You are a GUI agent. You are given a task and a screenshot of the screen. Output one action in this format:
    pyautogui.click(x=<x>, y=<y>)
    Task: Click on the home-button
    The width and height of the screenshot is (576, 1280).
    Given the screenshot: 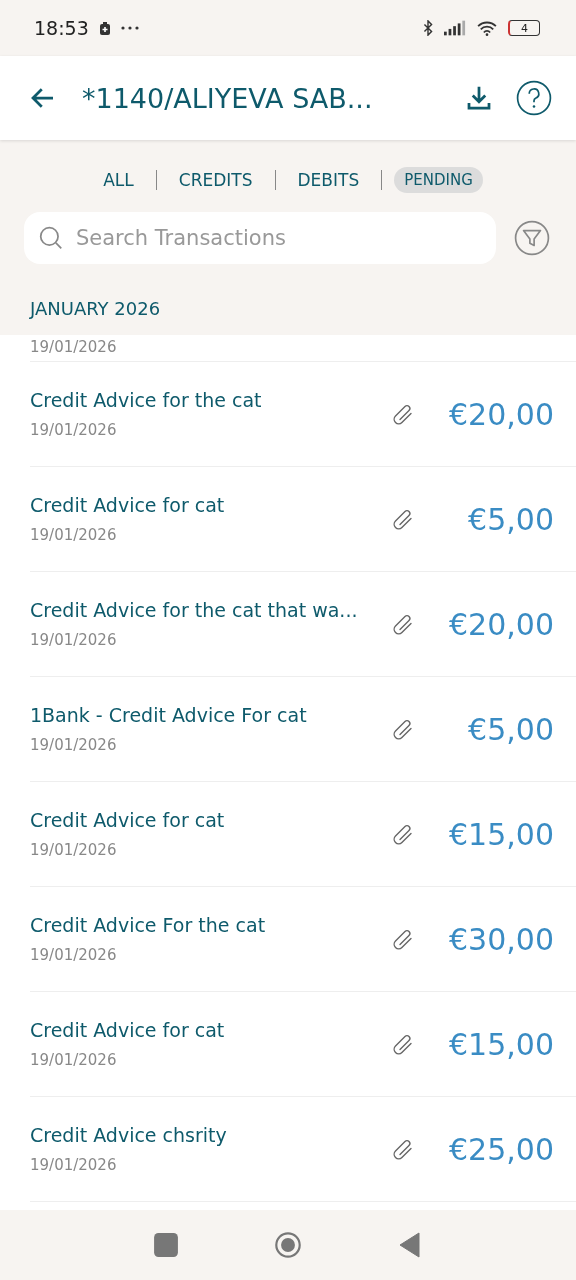 What is the action you would take?
    pyautogui.click(x=288, y=1245)
    